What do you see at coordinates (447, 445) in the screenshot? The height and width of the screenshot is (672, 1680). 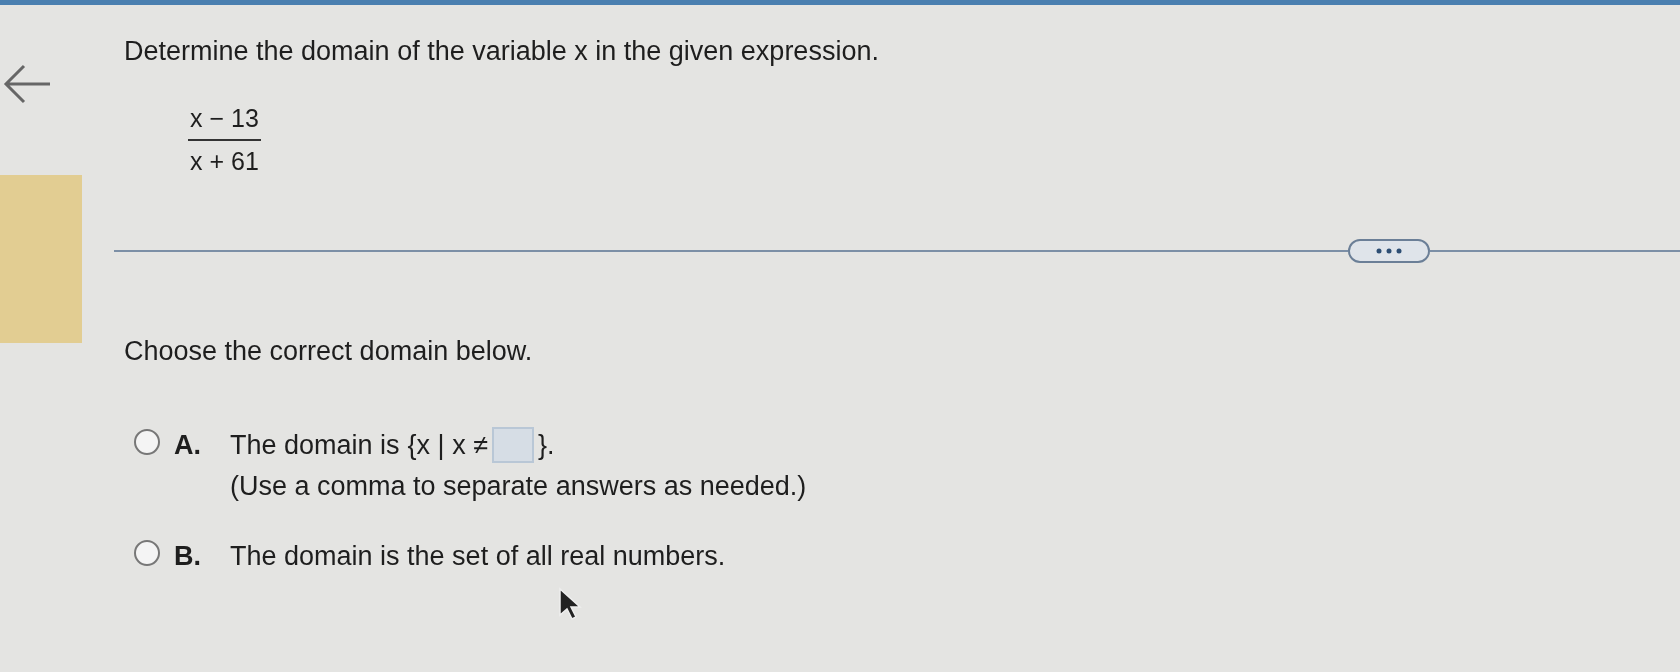 I see `set-open-text: {x | x ≠` at bounding box center [447, 445].